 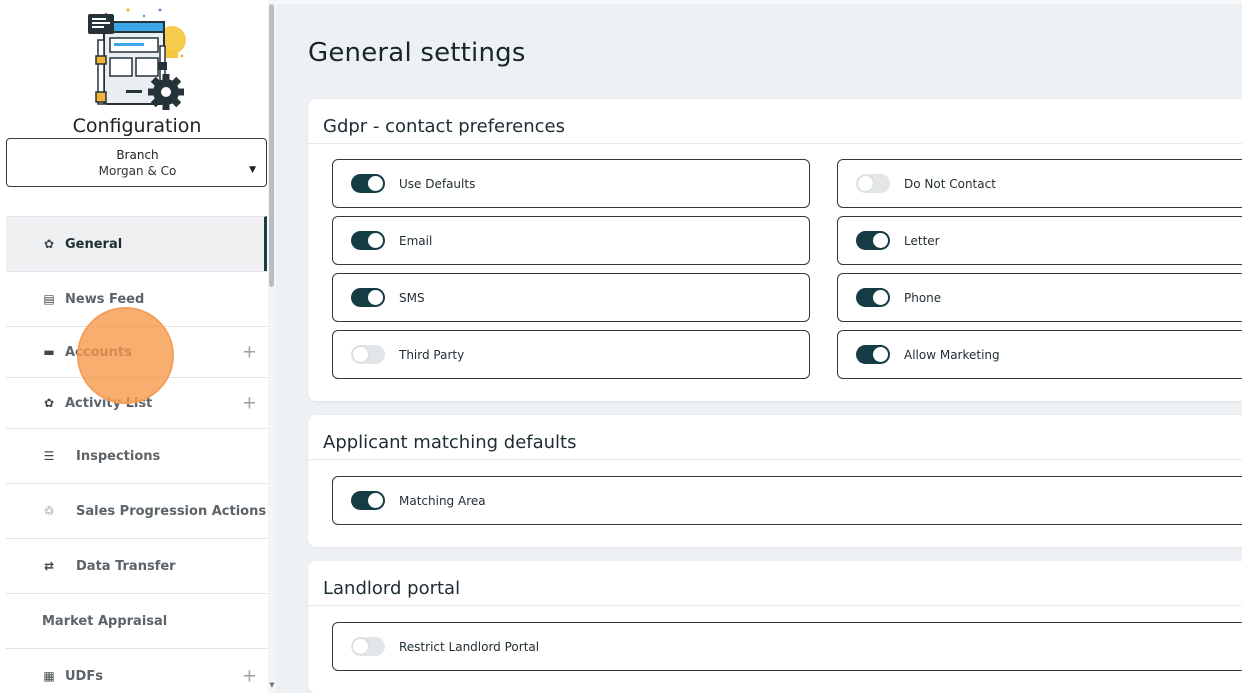 I want to click on toggle-do-not-contact: Do Not Contact, so click(x=1039, y=183).